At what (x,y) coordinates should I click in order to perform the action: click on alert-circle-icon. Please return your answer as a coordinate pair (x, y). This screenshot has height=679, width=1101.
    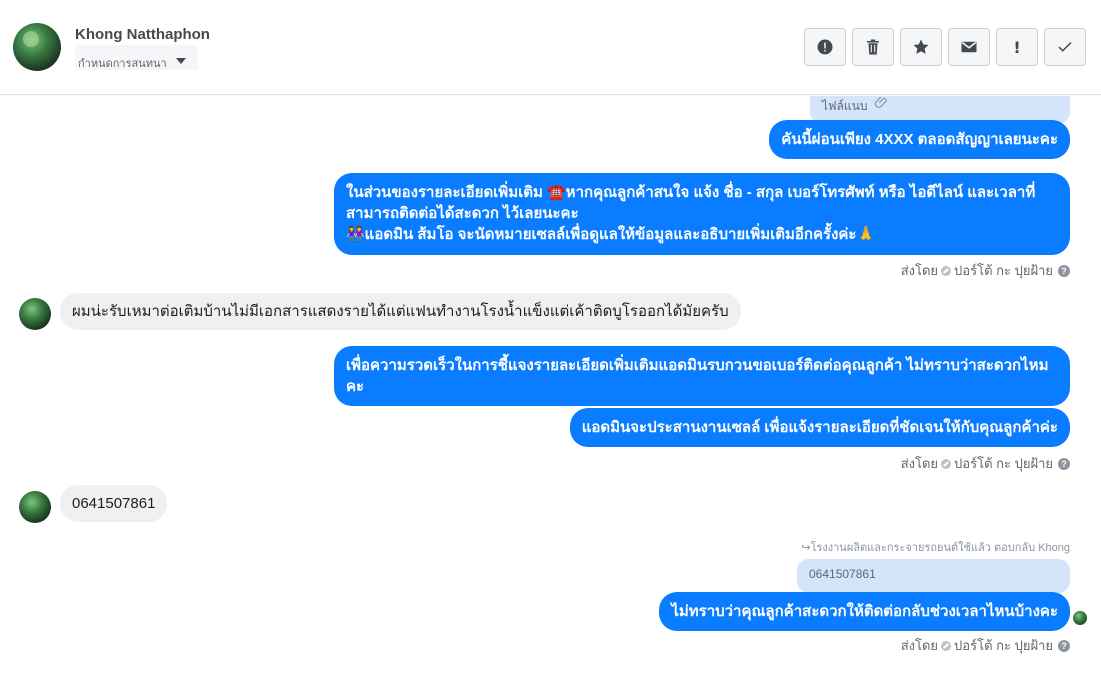
    Looking at the image, I should click on (825, 47).